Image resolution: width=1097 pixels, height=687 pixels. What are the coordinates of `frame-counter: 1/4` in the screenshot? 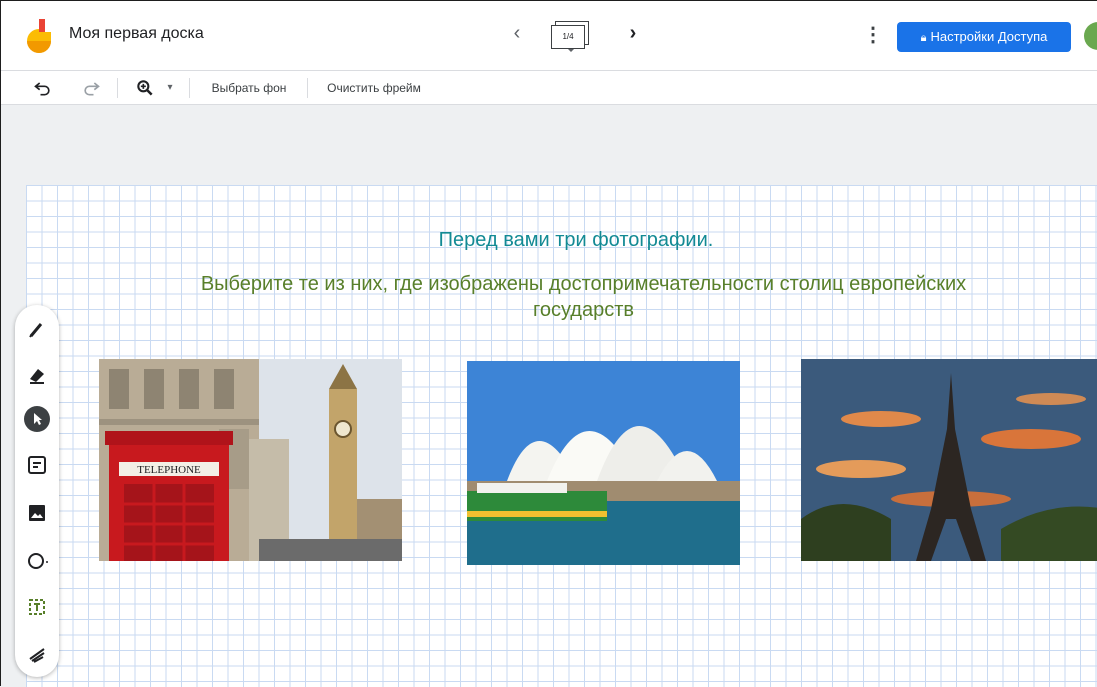 It's located at (571, 36).